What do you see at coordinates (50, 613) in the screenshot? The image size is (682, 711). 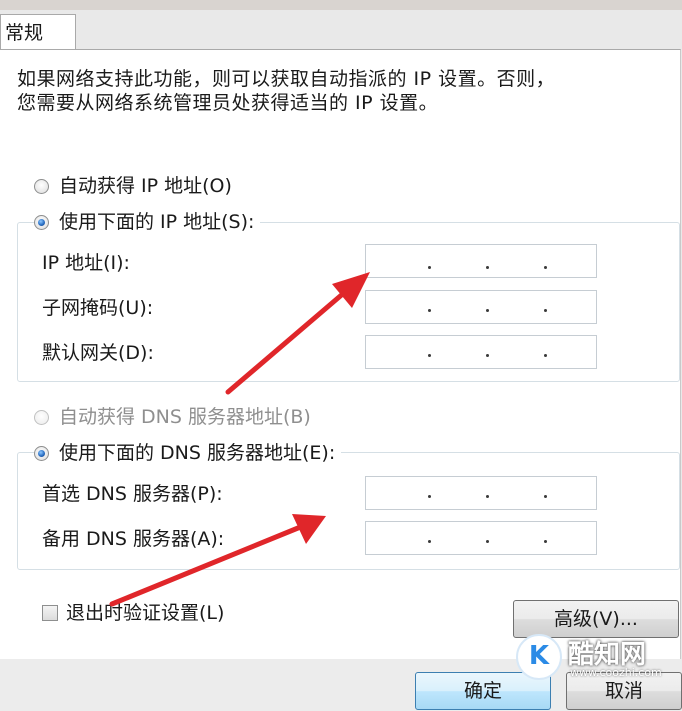 I see `checkbox-box` at bounding box center [50, 613].